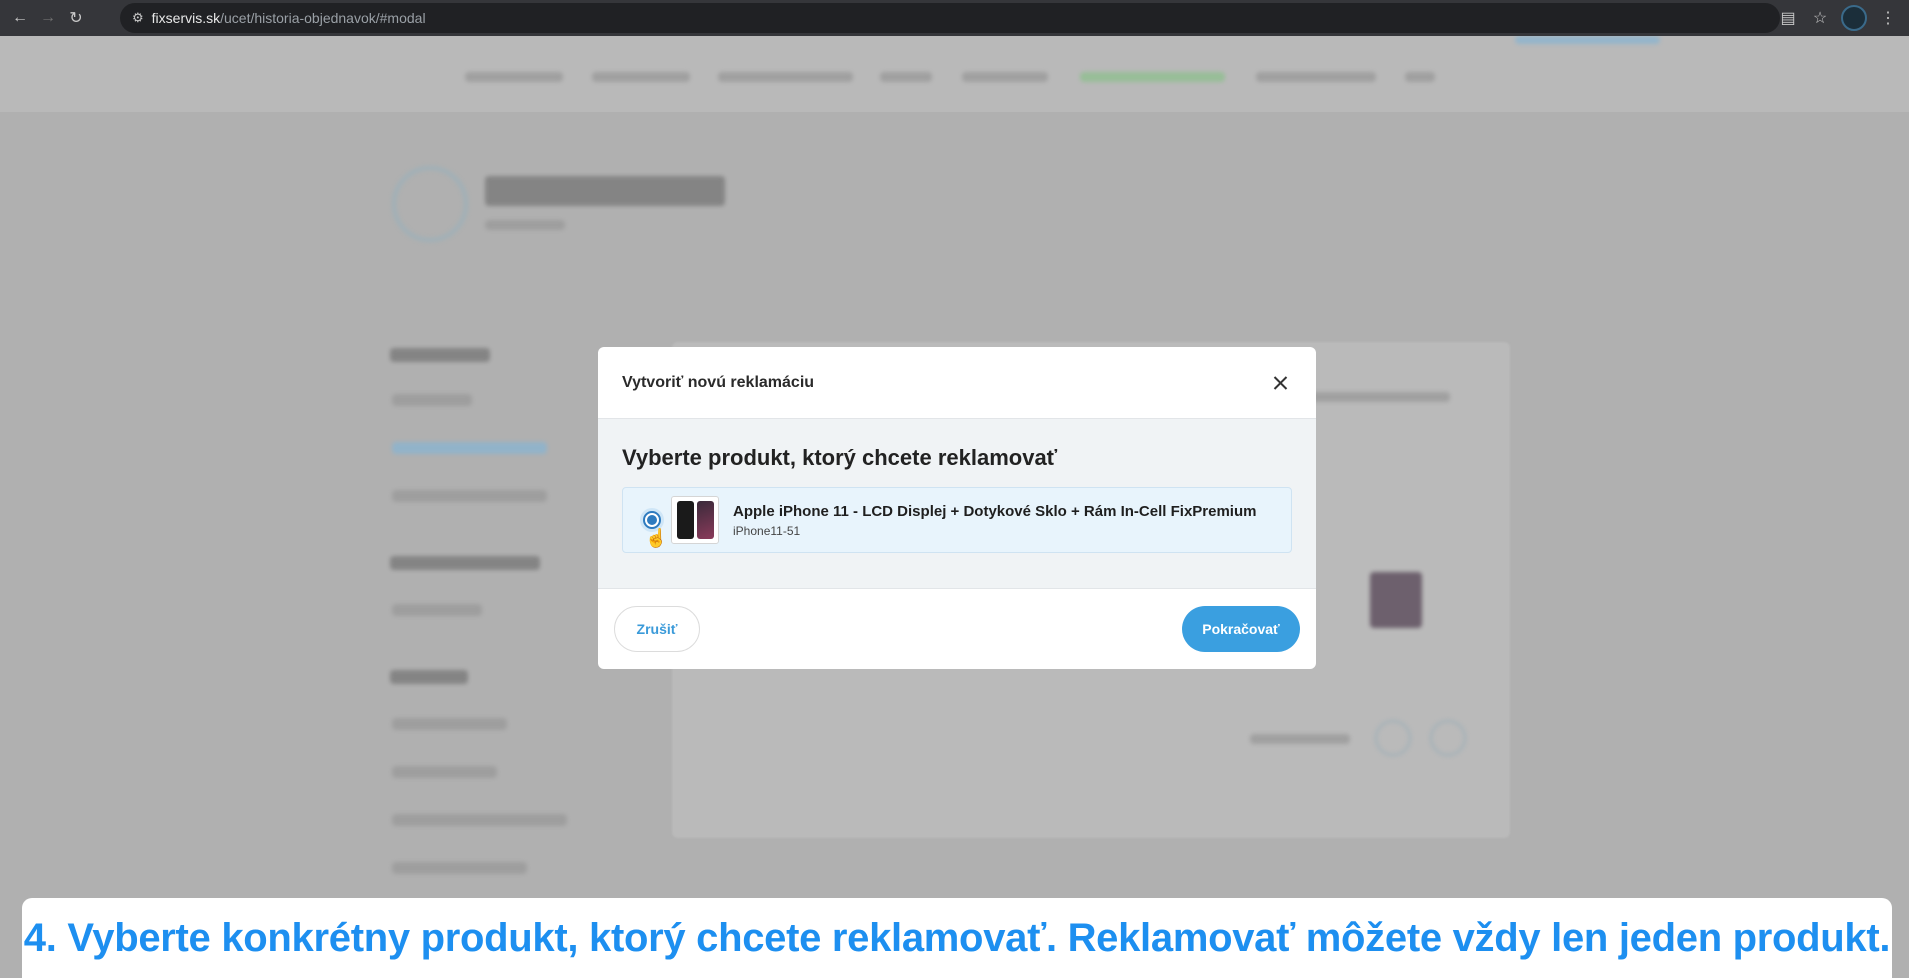 This screenshot has height=978, width=1909. Describe the element at coordinates (1854, 18) in the screenshot. I see `profile-avatar` at that location.